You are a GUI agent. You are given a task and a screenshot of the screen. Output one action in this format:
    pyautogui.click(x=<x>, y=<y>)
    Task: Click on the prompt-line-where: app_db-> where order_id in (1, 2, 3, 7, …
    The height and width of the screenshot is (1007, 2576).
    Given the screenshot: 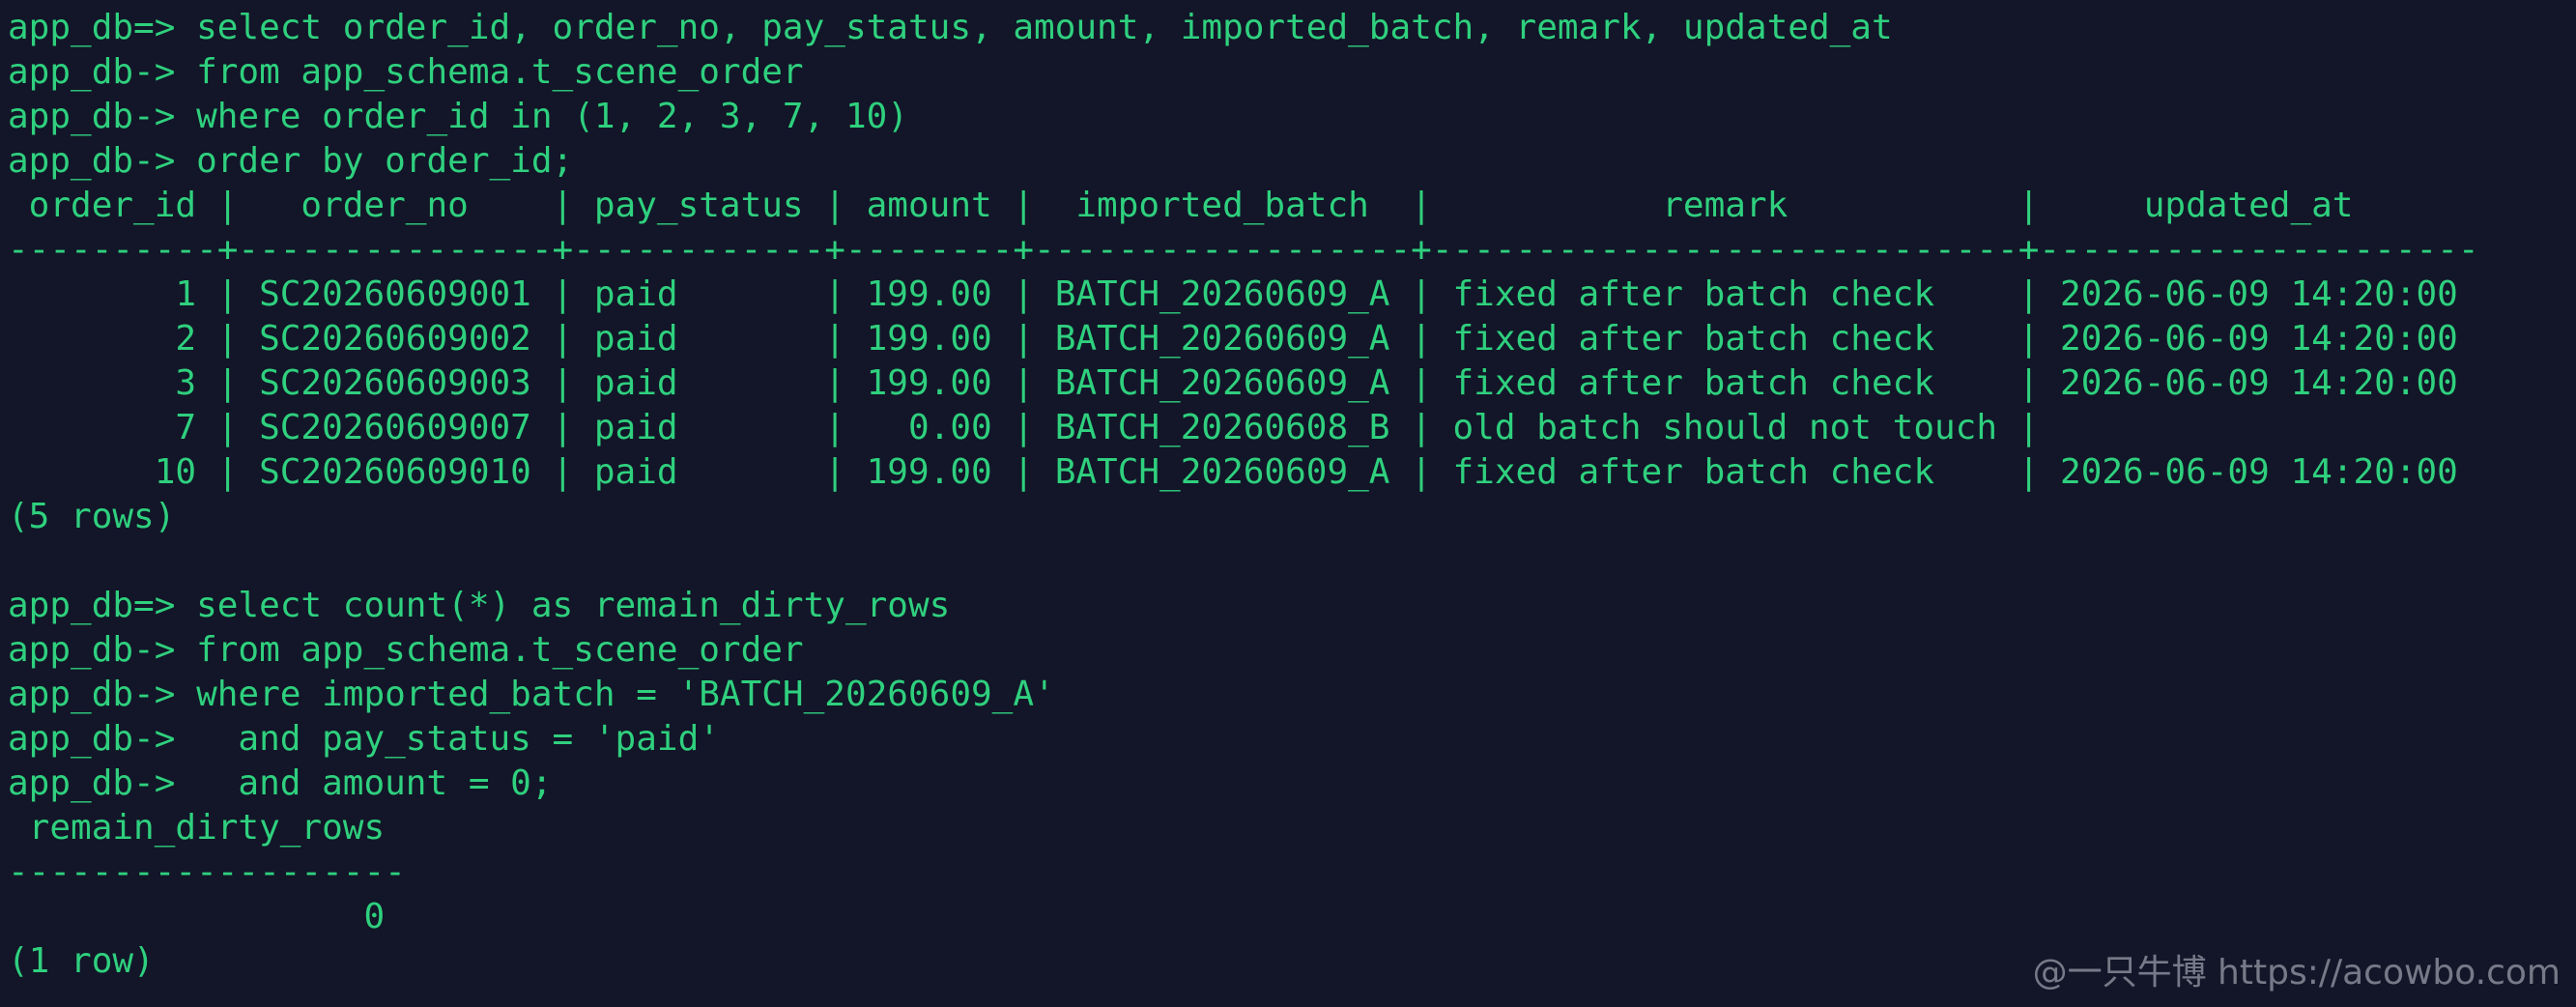 What is the action you would take?
    pyautogui.click(x=458, y=116)
    